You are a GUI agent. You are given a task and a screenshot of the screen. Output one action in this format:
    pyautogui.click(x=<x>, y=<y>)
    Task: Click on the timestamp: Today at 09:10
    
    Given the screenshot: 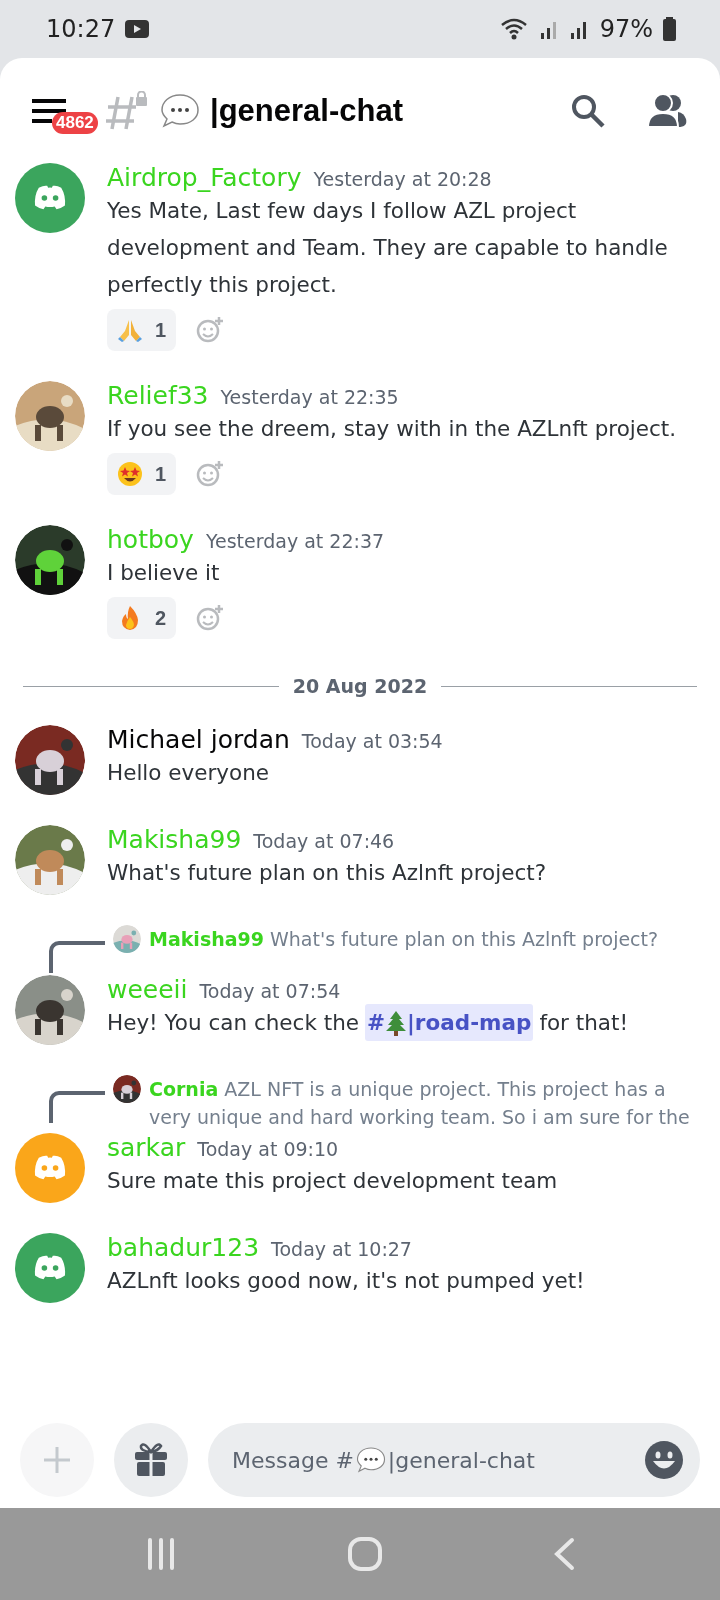 What is the action you would take?
    pyautogui.click(x=268, y=1149)
    